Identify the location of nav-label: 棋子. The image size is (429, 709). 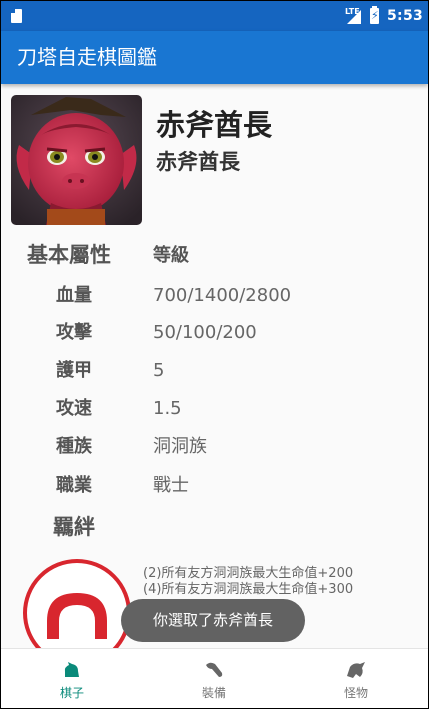
(71, 693).